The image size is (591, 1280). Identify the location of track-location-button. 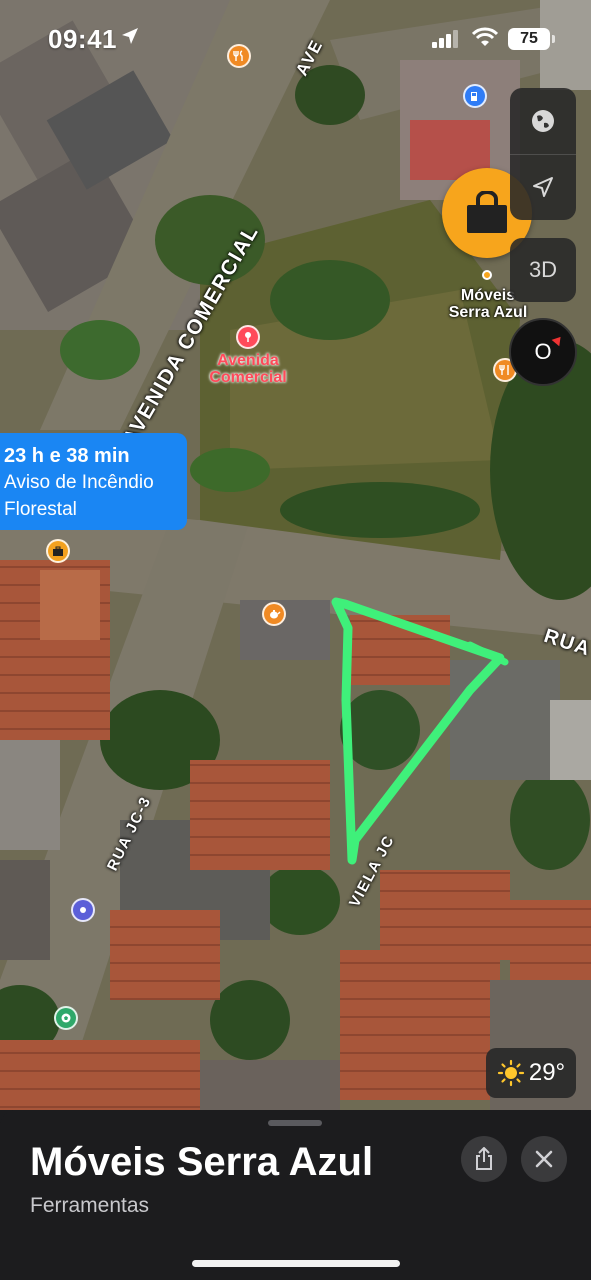
(543, 187).